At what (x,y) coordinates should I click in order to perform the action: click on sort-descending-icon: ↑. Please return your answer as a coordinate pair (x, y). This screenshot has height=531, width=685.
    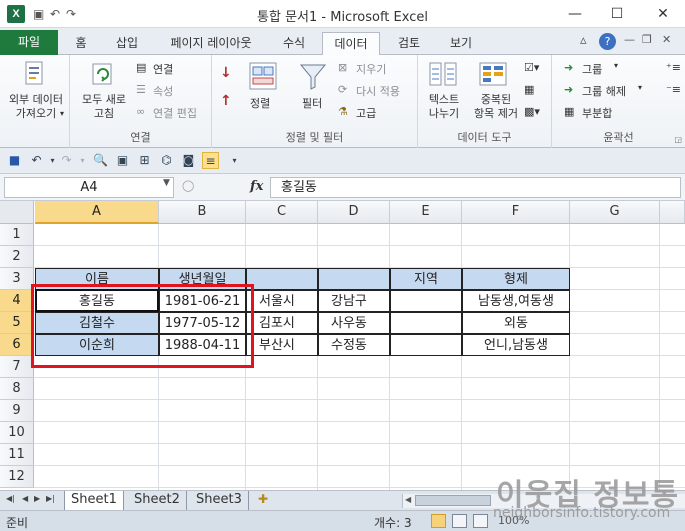
    Looking at the image, I should click on (226, 101).